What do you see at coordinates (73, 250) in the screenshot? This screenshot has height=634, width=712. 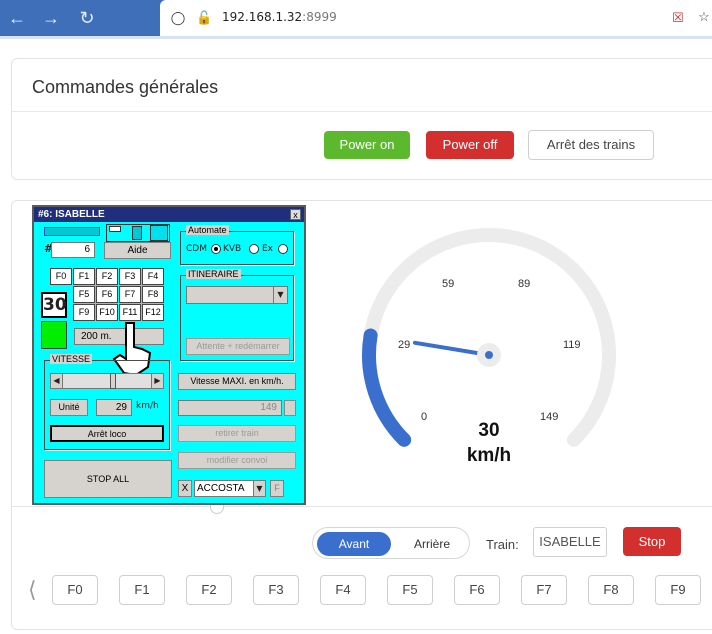 I see `loco-number-field: 6` at bounding box center [73, 250].